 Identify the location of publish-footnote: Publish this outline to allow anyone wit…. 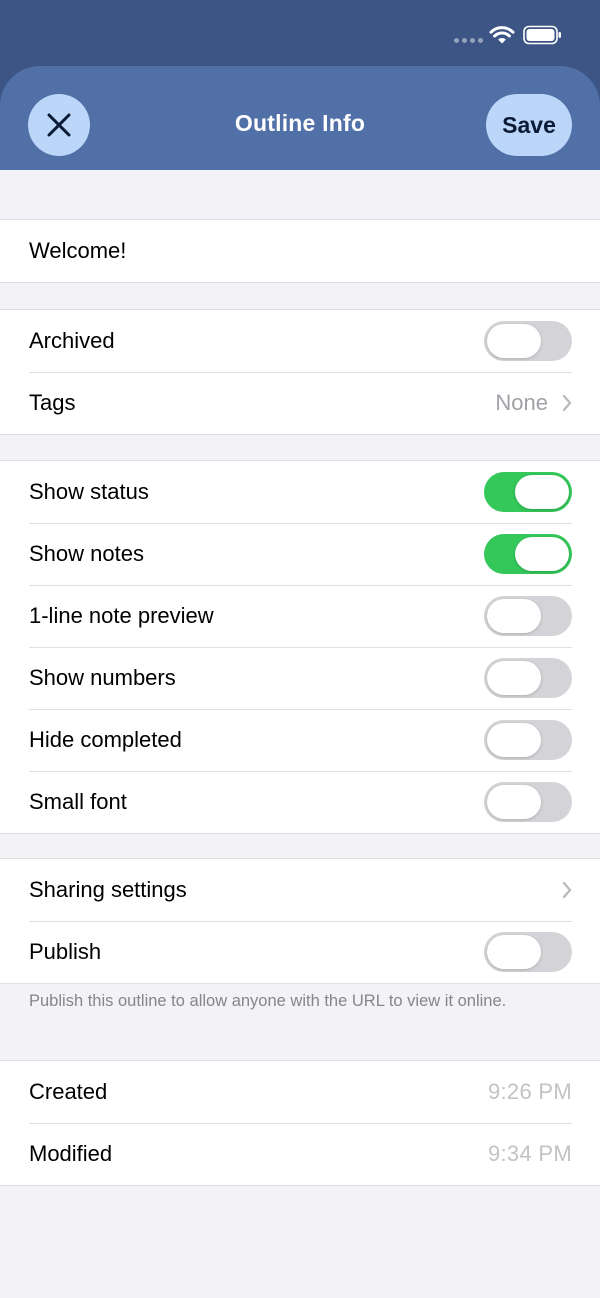
(268, 1001).